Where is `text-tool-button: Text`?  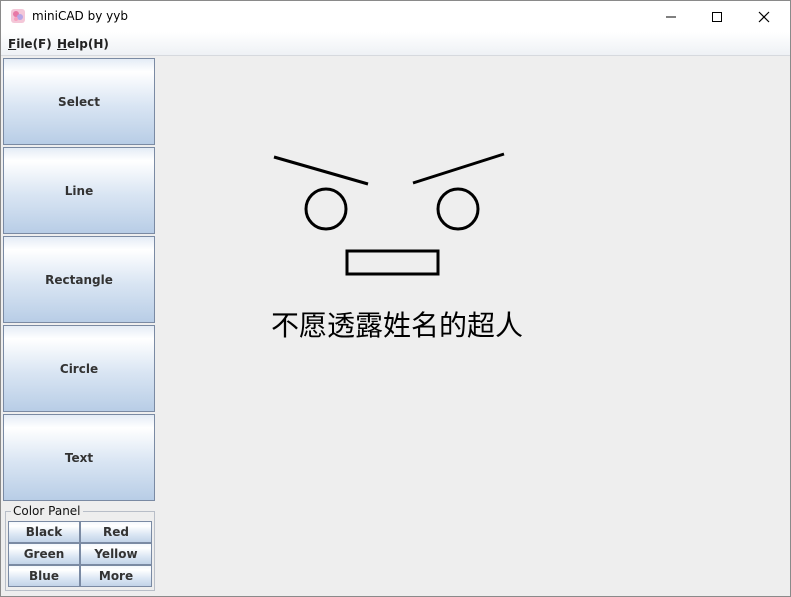
text-tool-button: Text is located at coordinates (79, 457).